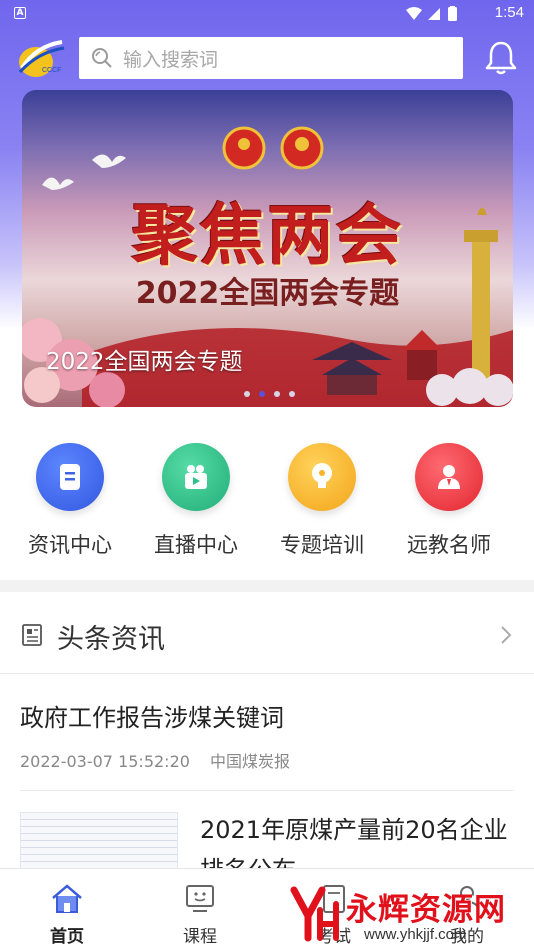 This screenshot has height=950, width=534. What do you see at coordinates (506, 635) in the screenshot?
I see `chevron-right-icon` at bounding box center [506, 635].